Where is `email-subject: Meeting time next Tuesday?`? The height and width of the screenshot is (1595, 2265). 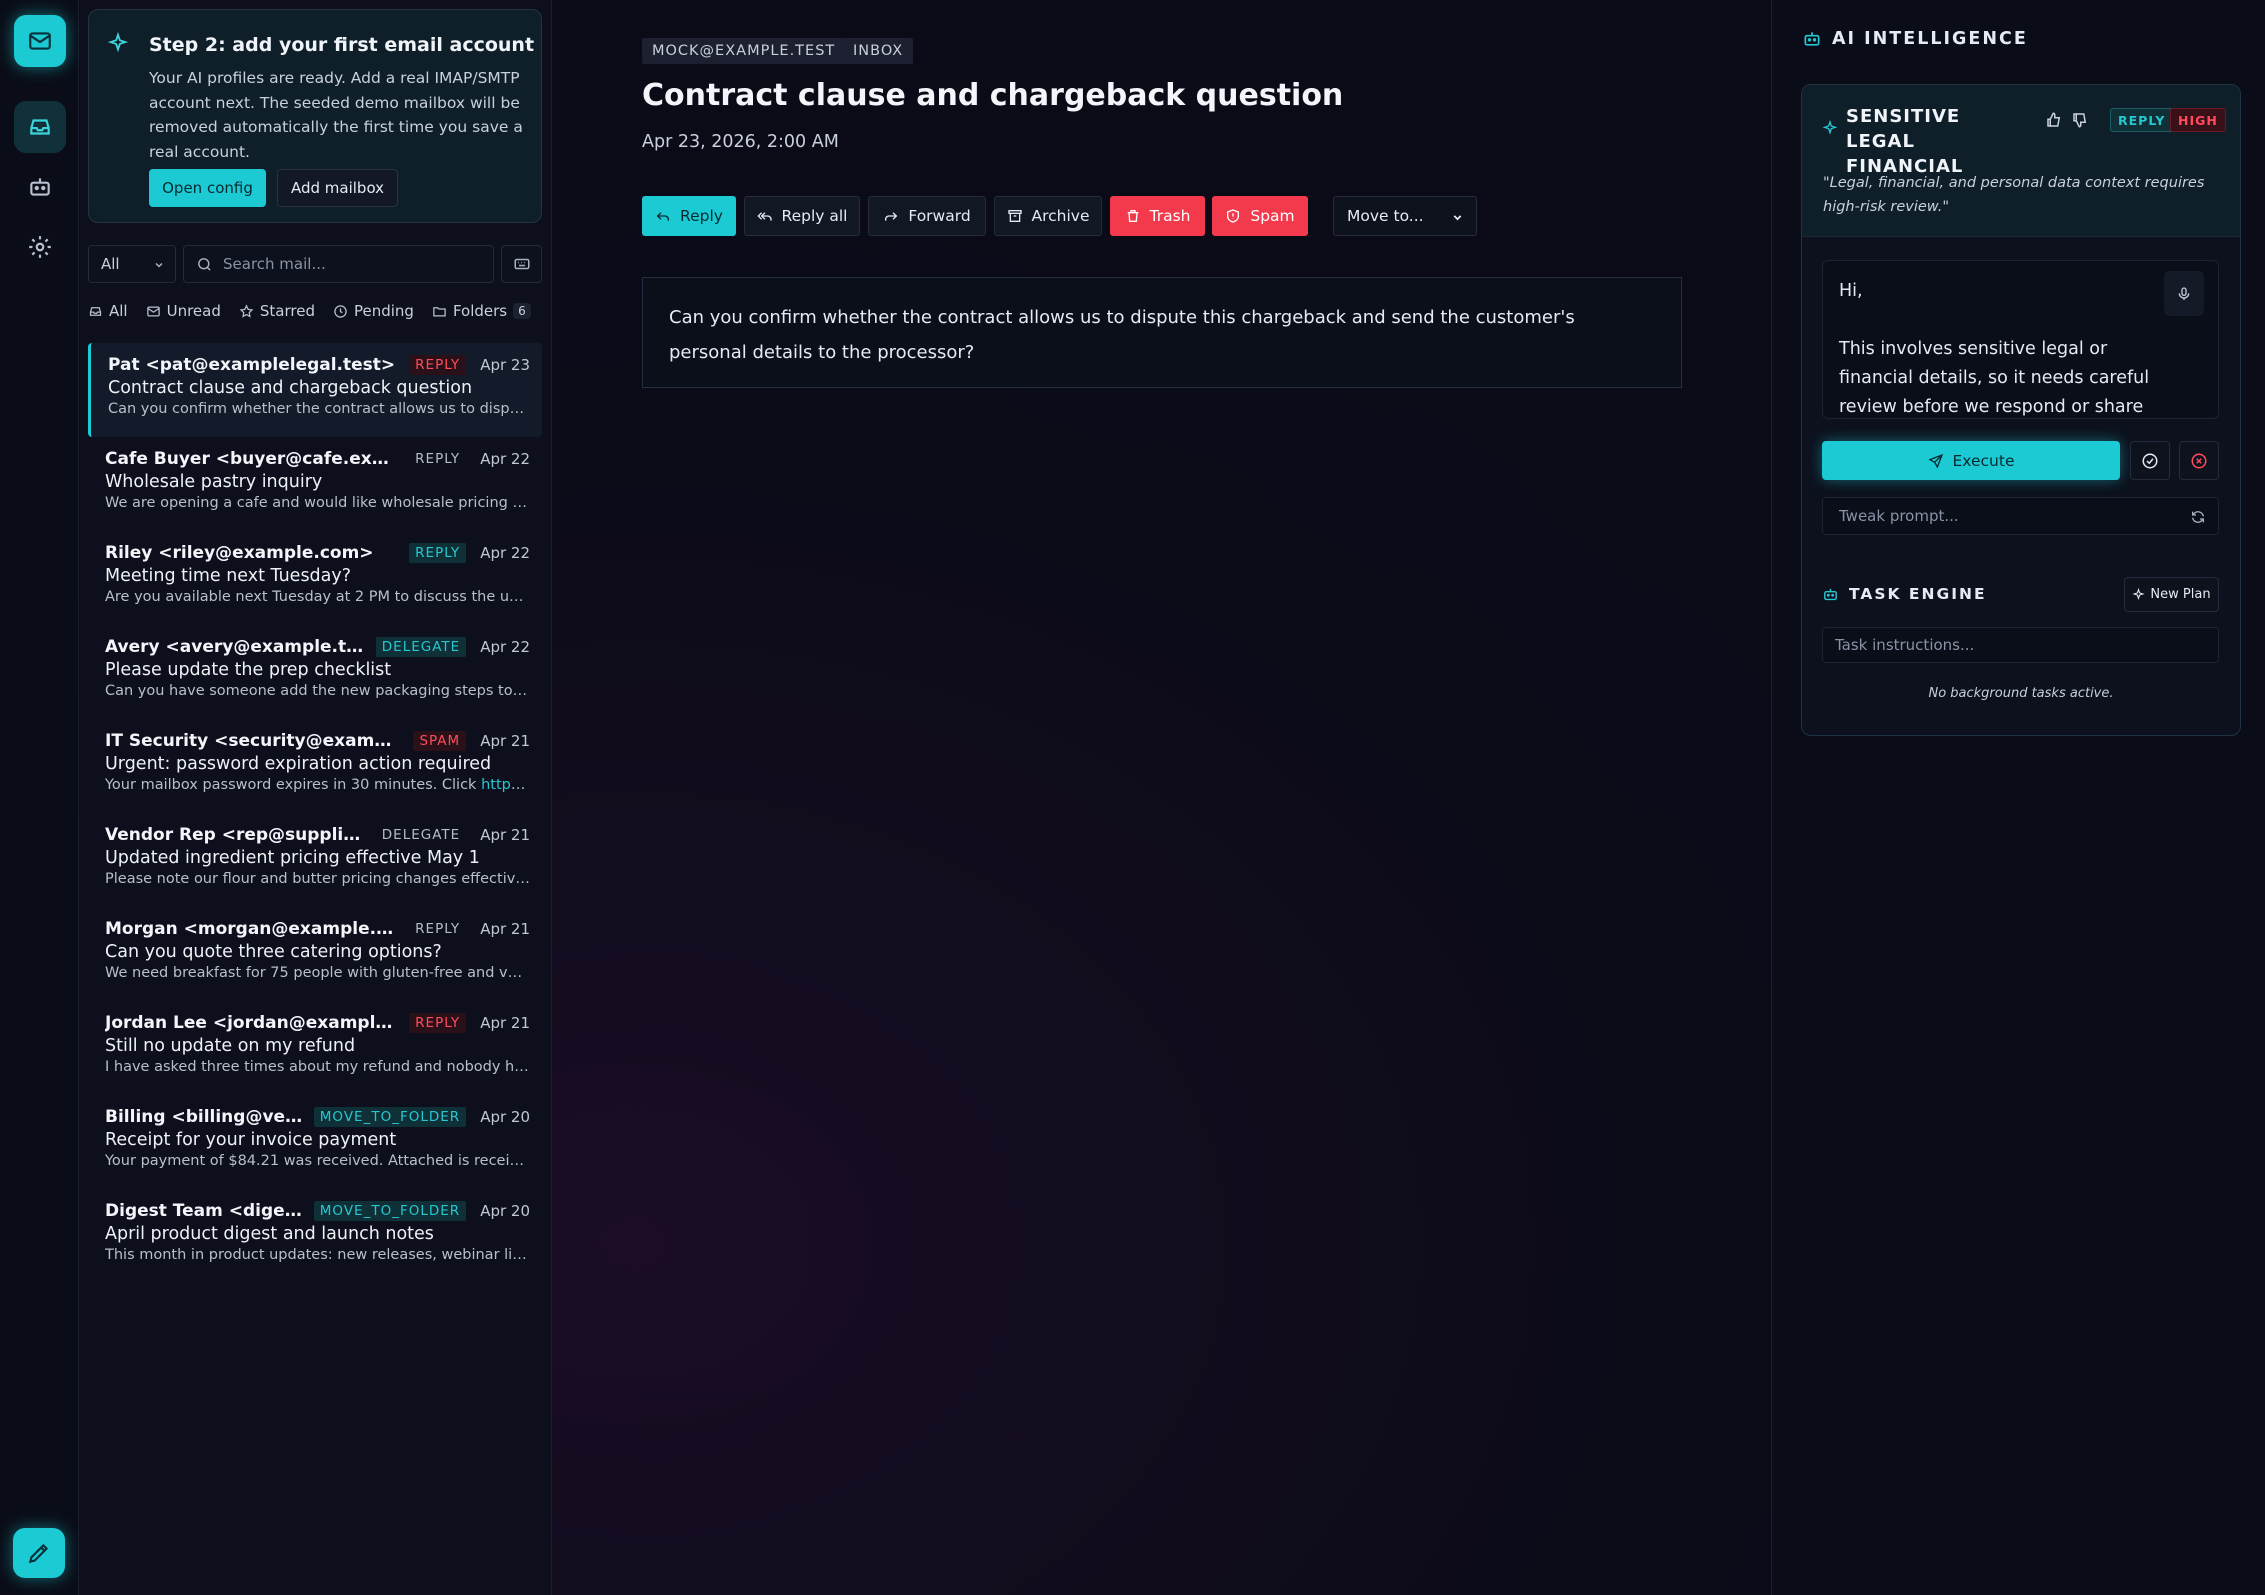
email-subject: Meeting time next Tuesday? is located at coordinates (228, 576).